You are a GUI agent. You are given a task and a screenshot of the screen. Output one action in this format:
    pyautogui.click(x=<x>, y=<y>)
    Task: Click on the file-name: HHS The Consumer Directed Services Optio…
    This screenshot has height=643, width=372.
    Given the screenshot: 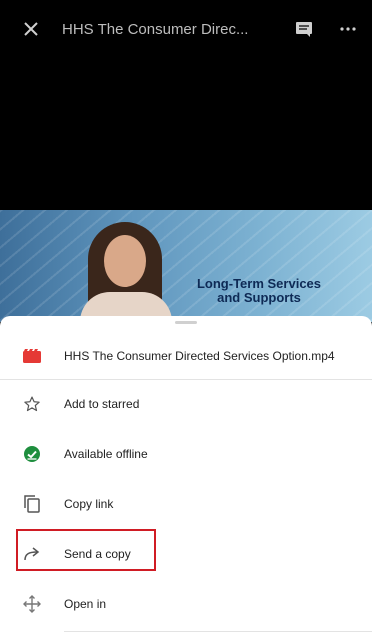 What is the action you would take?
    pyautogui.click(x=199, y=355)
    